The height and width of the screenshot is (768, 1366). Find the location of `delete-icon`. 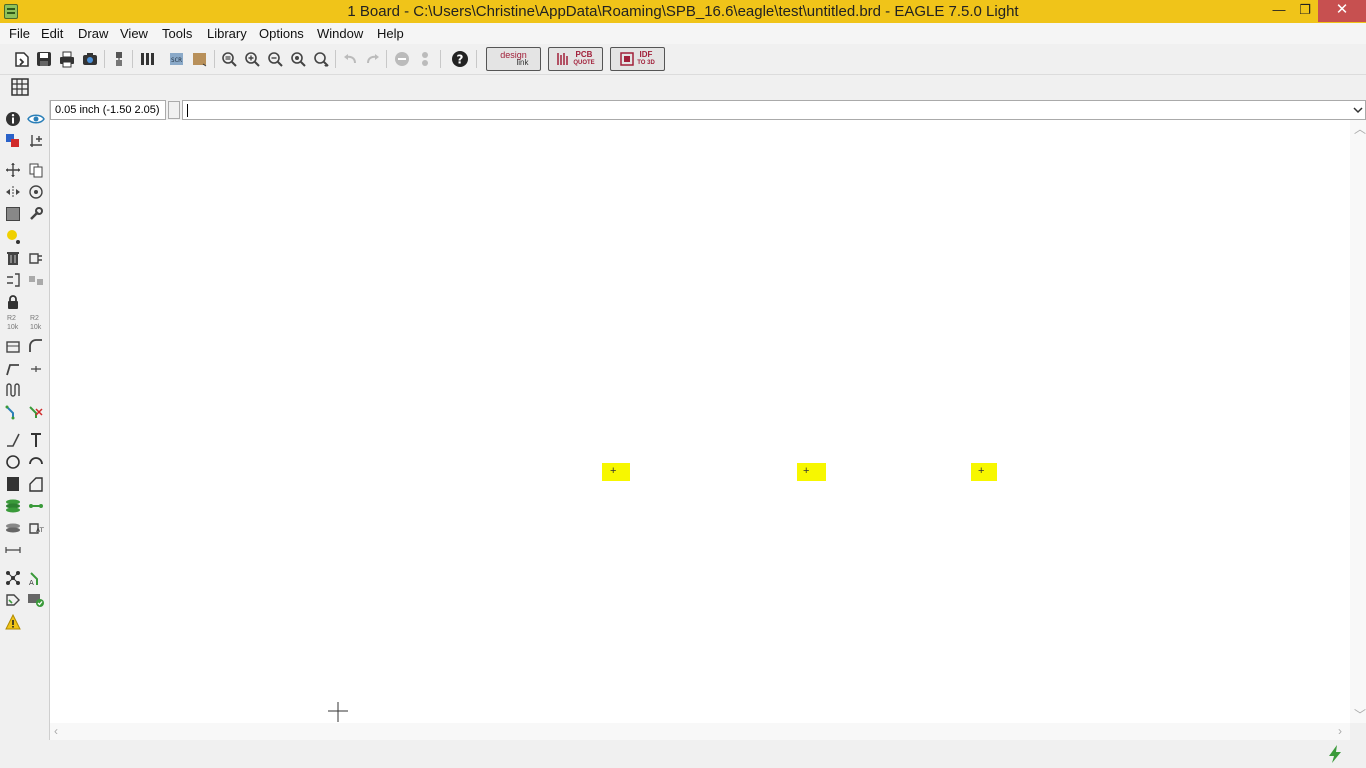

delete-icon is located at coordinates (13, 258).